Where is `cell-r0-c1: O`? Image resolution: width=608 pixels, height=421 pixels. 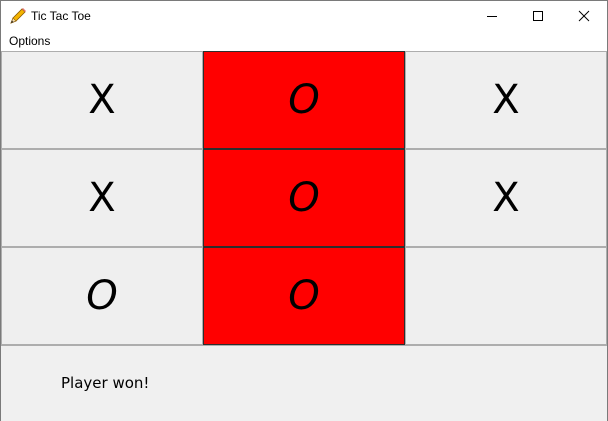 cell-r0-c1: O is located at coordinates (304, 100).